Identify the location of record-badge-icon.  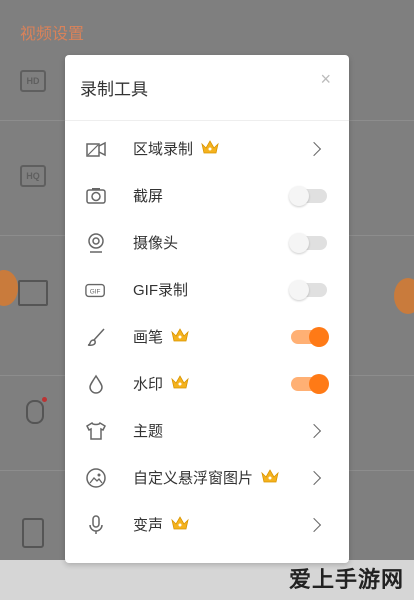
(404, 296).